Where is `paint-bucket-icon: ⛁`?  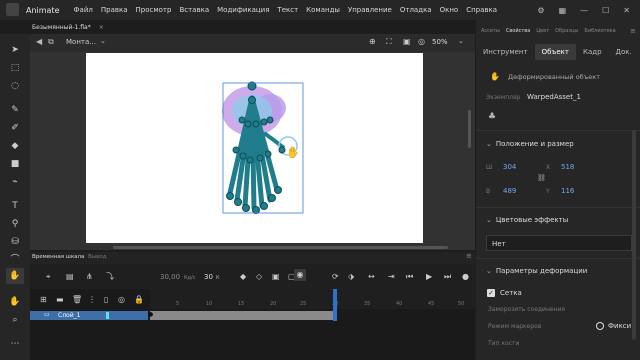
paint-bucket-icon: ⛁ is located at coordinates (15, 242).